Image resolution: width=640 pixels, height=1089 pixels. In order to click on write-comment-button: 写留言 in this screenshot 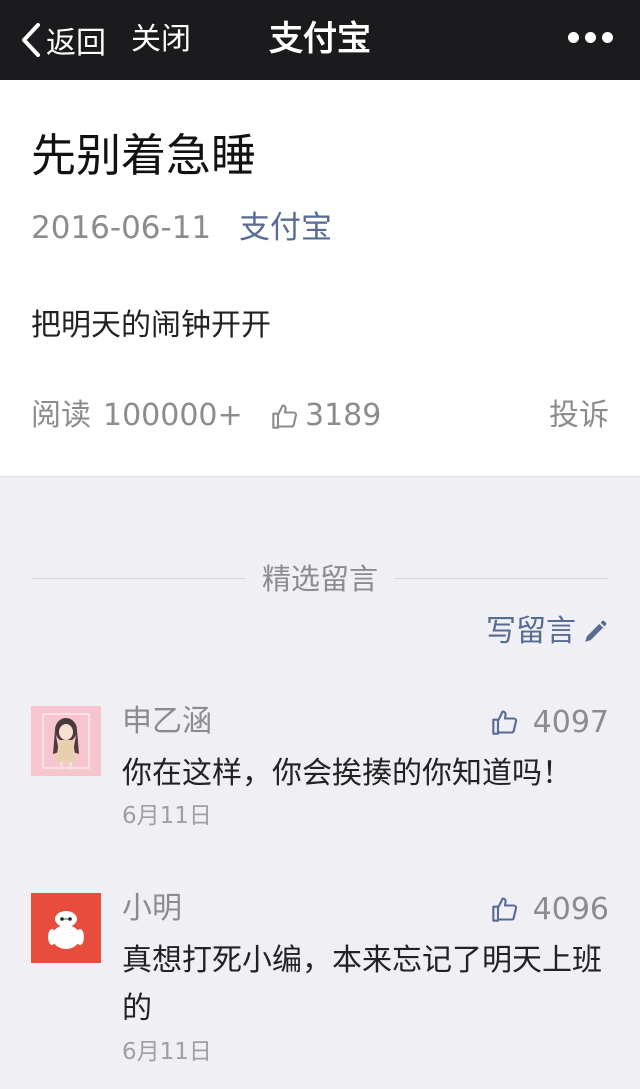, I will do `click(547, 632)`.